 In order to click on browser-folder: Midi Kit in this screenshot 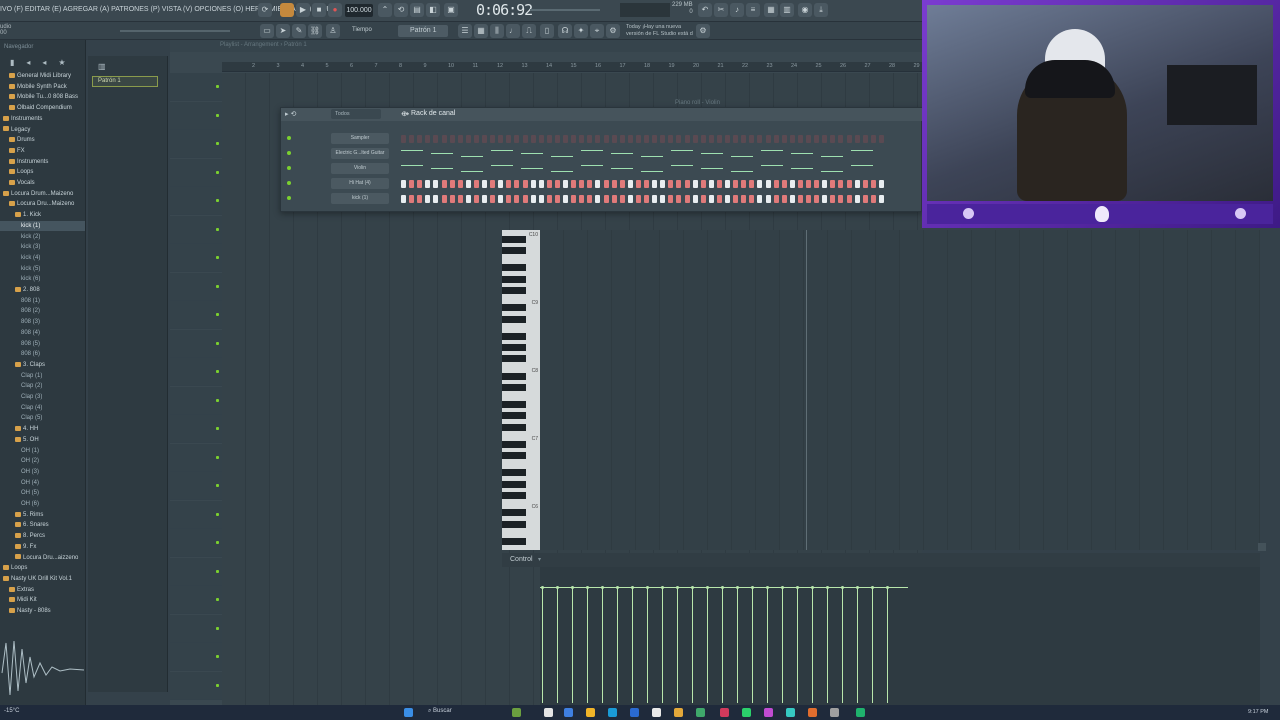, I will do `click(42, 600)`.